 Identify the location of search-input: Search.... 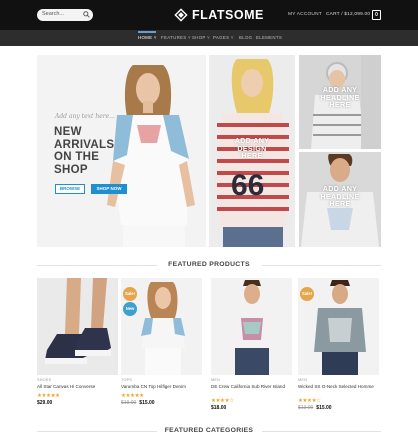
(65, 15).